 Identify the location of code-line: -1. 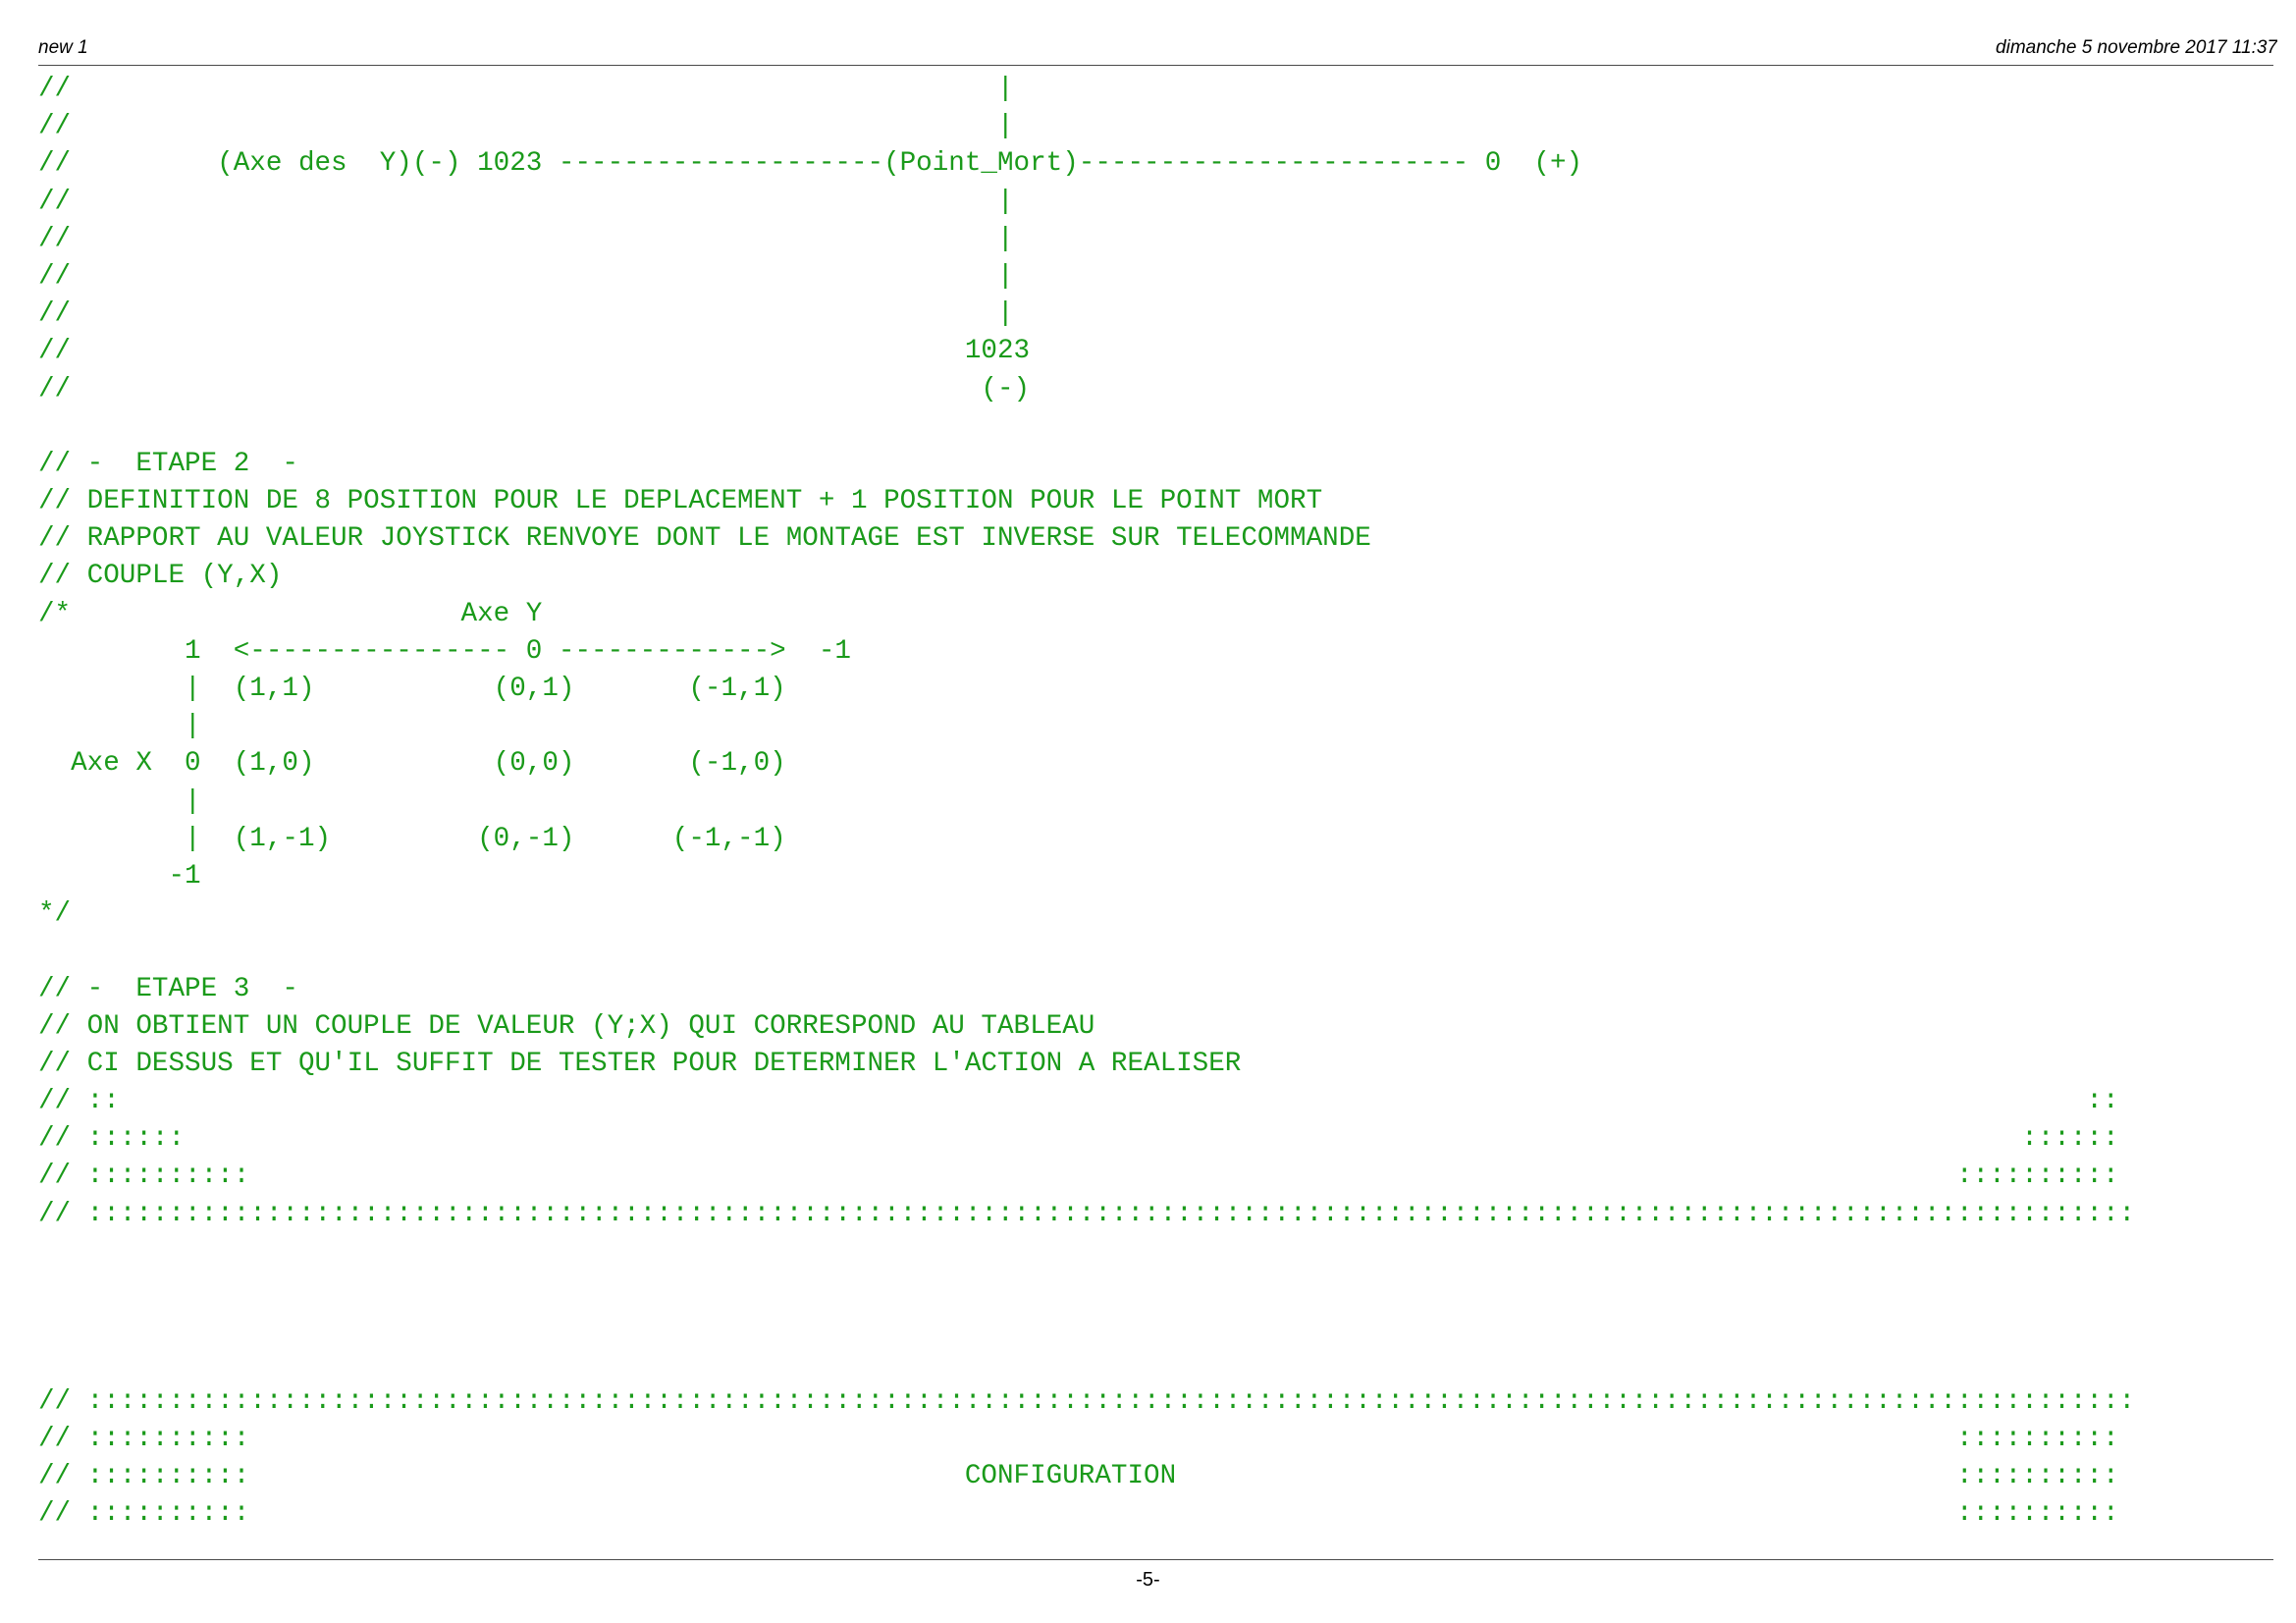
(119, 876).